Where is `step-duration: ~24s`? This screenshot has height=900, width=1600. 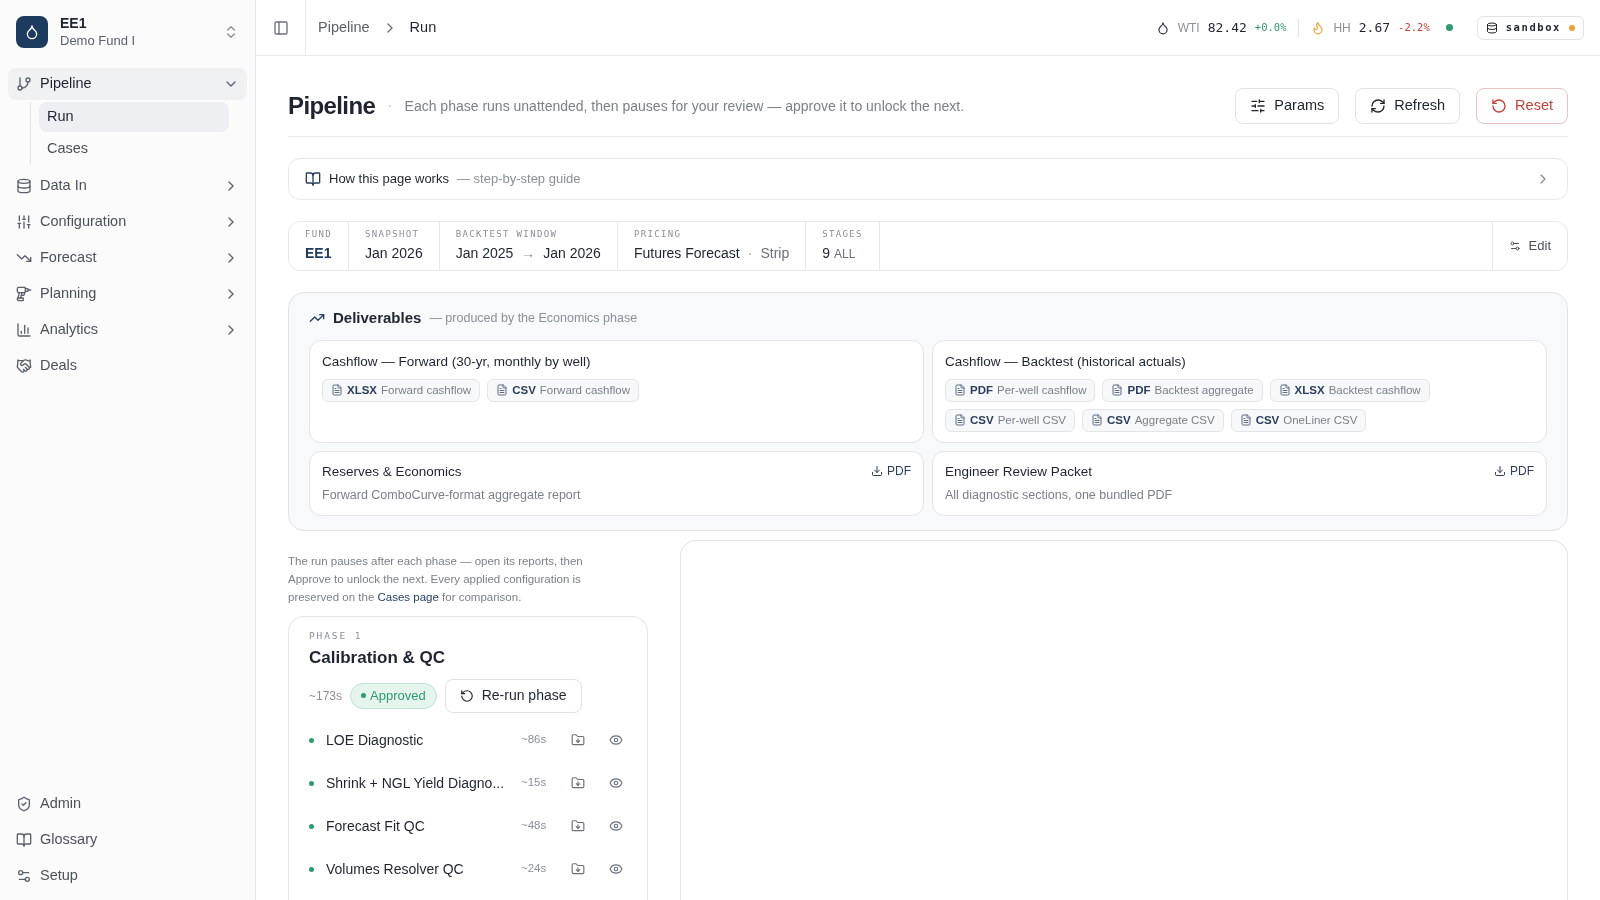
step-duration: ~24s is located at coordinates (534, 869).